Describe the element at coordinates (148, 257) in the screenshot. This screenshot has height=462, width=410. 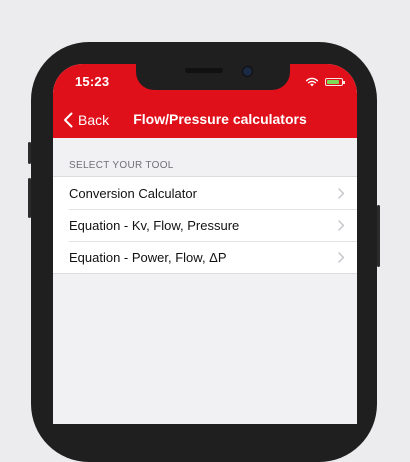
I see `list-item-label: Equation - Power, Flow, ΔP` at that location.